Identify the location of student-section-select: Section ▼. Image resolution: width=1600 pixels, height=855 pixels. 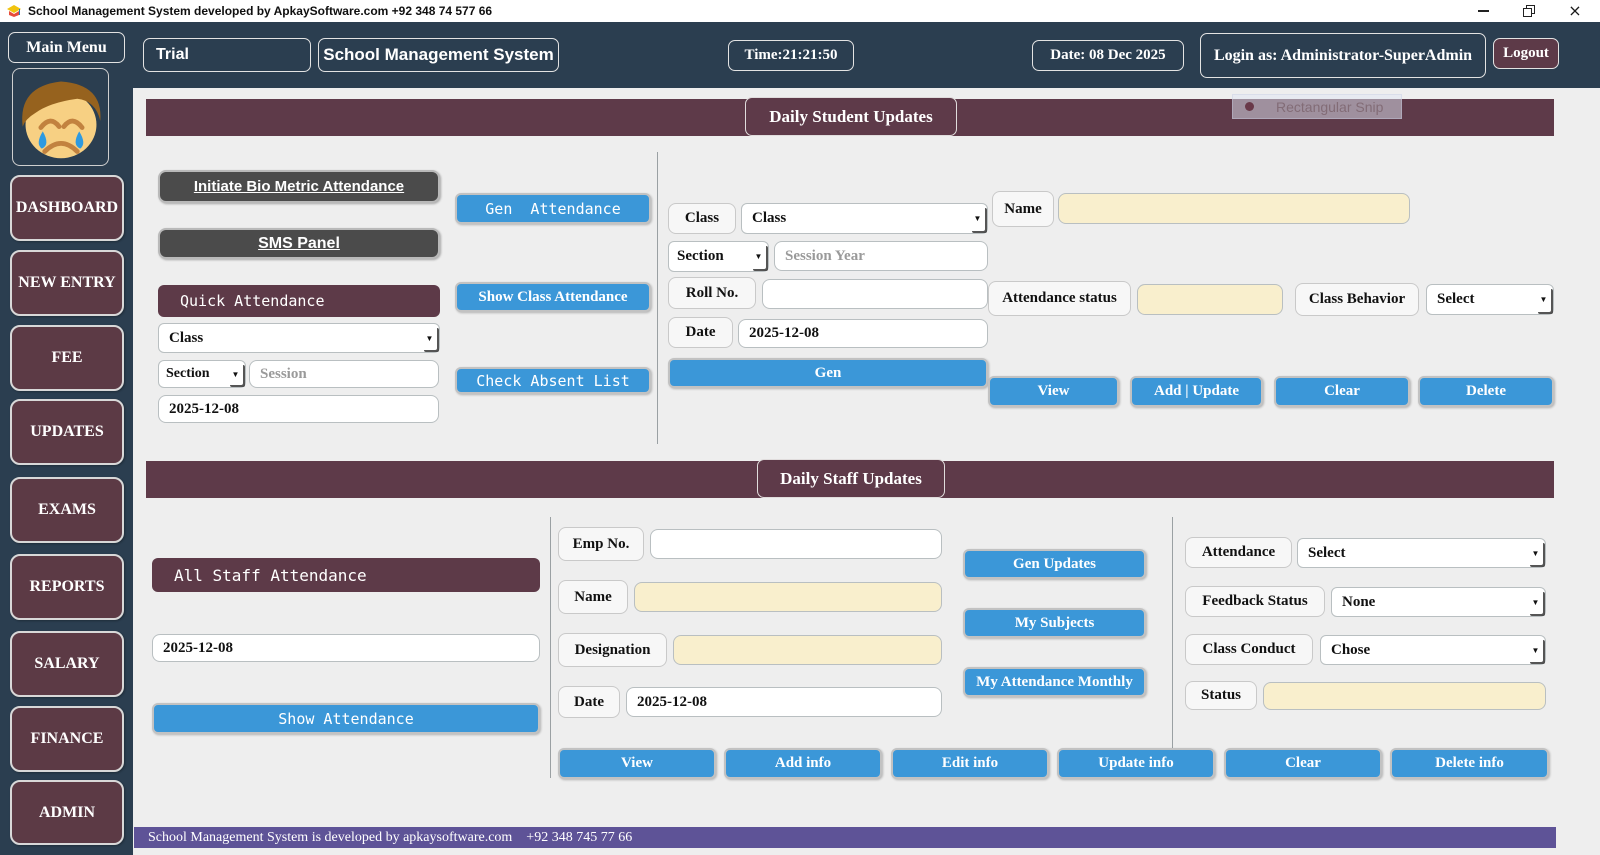
(718, 256).